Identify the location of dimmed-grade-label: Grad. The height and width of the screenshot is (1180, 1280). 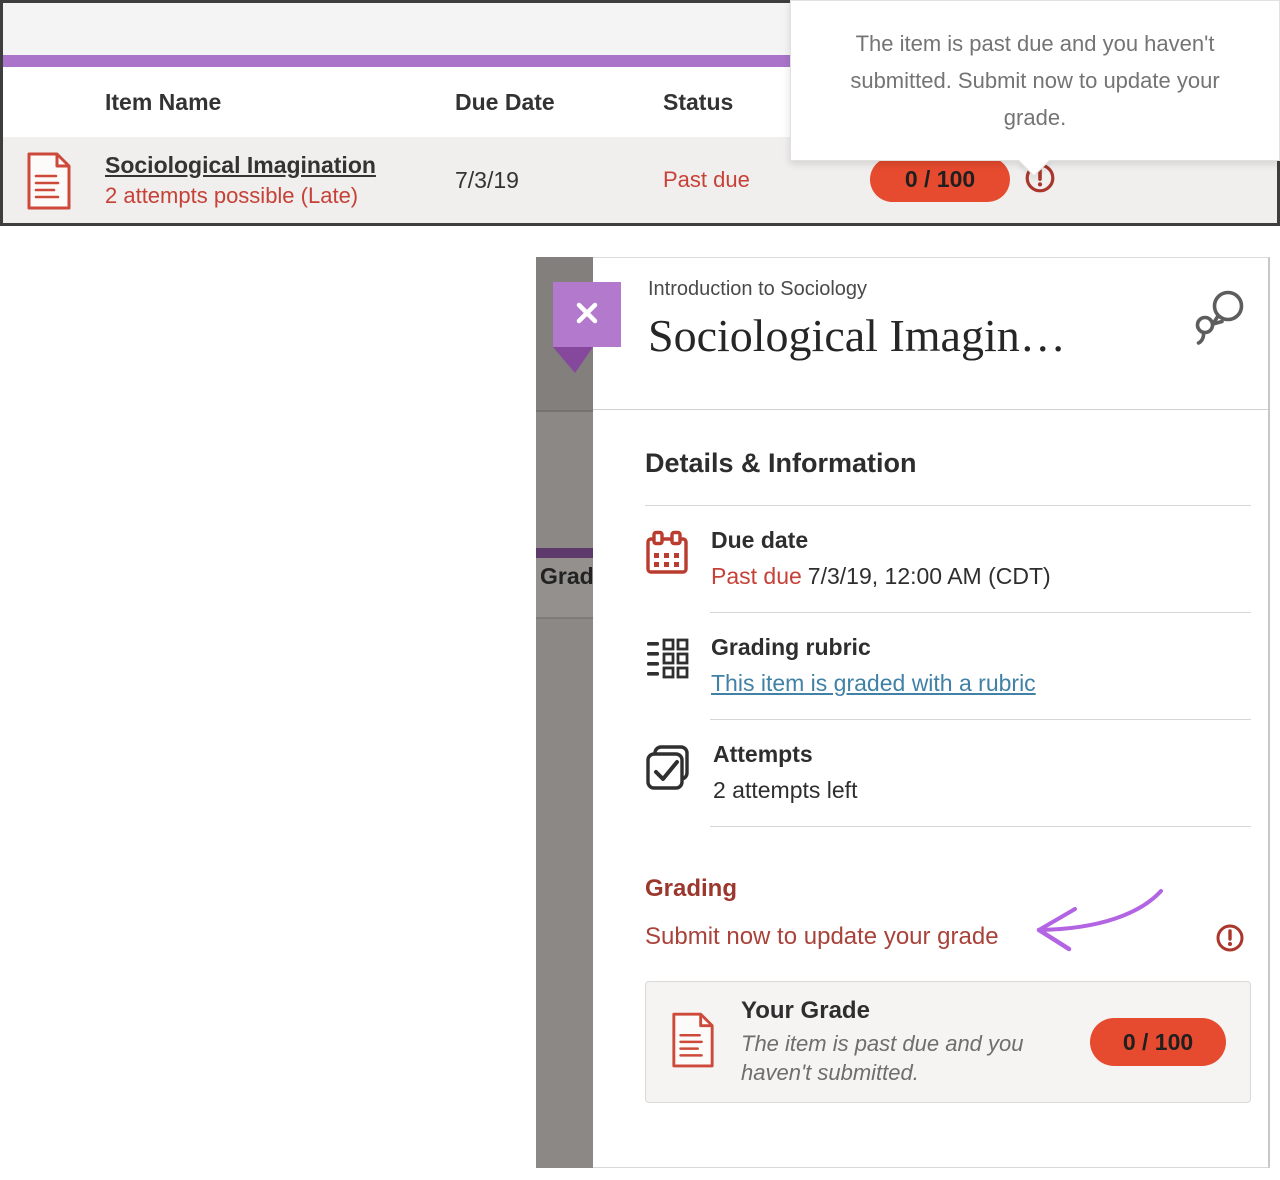
(566, 576).